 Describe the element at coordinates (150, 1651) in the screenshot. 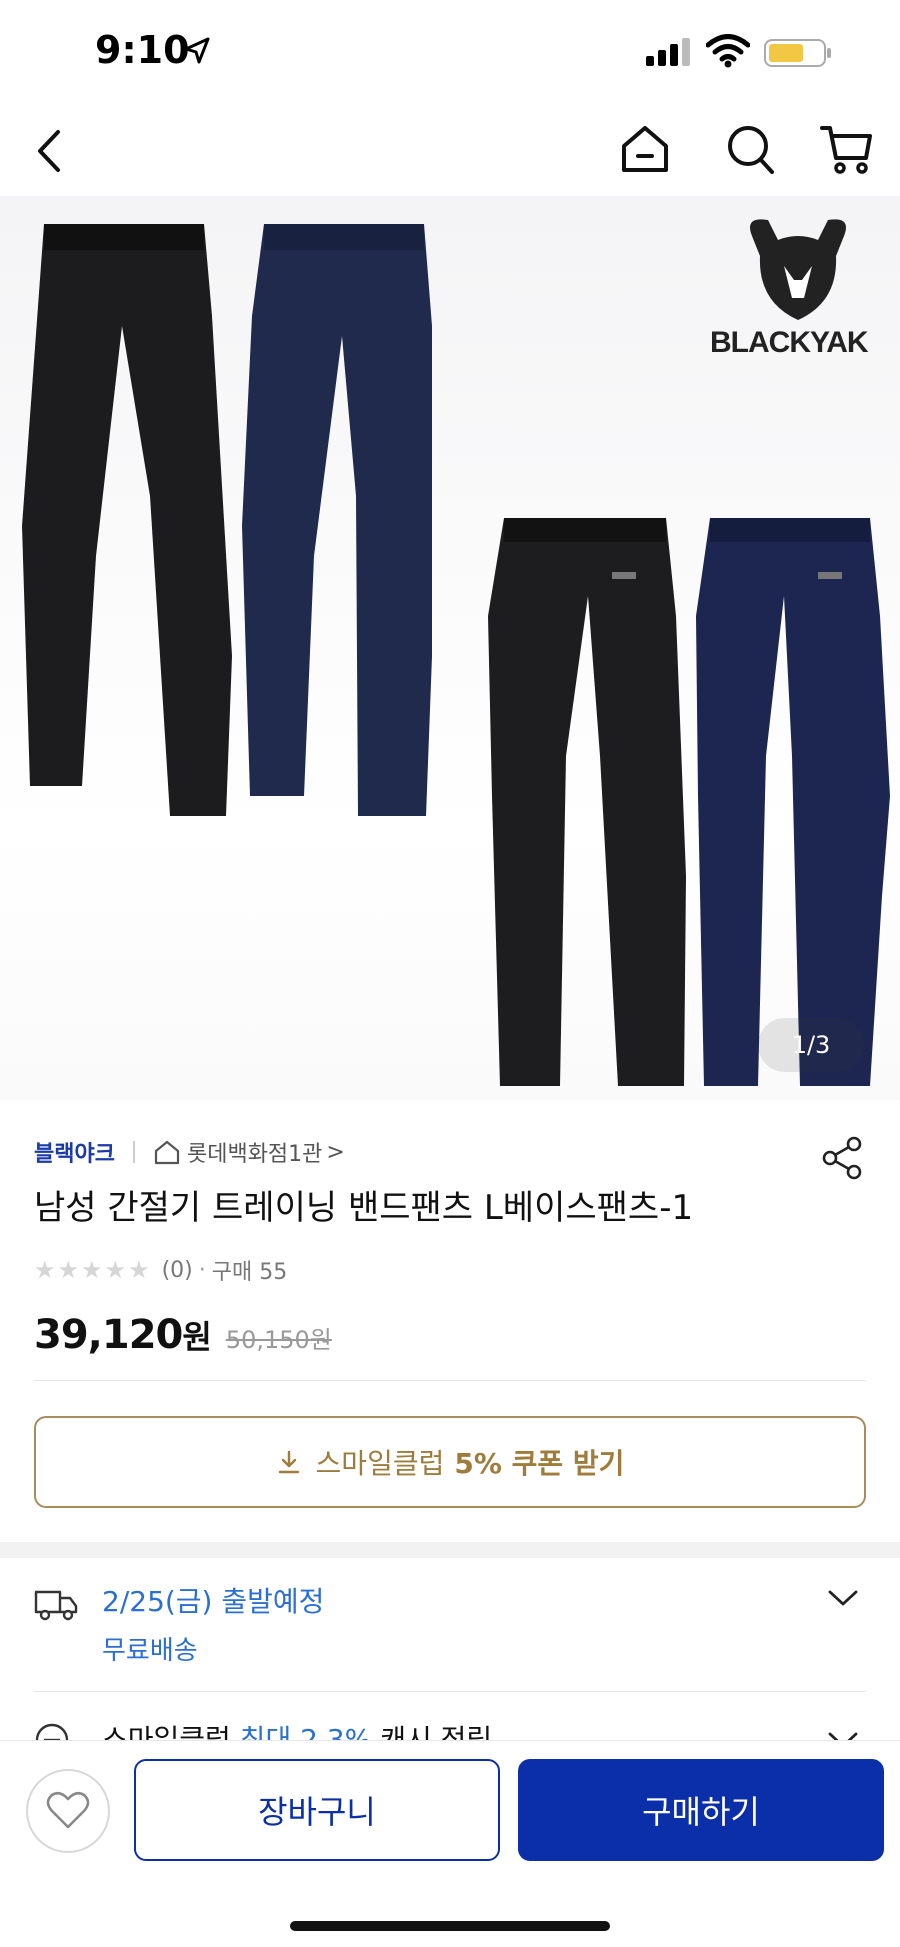

I see `free-shipping: 무료배송` at that location.